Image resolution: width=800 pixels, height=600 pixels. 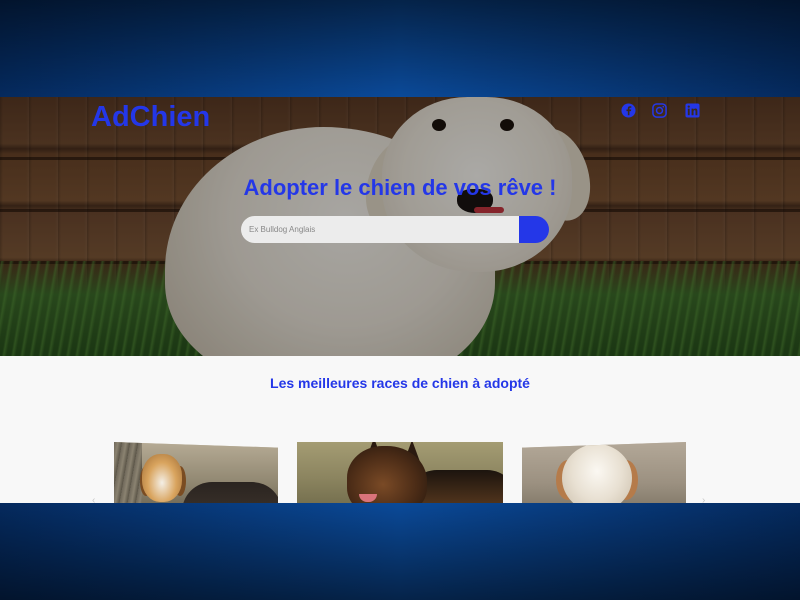 I want to click on brand-logo: AdChien, so click(x=150, y=117).